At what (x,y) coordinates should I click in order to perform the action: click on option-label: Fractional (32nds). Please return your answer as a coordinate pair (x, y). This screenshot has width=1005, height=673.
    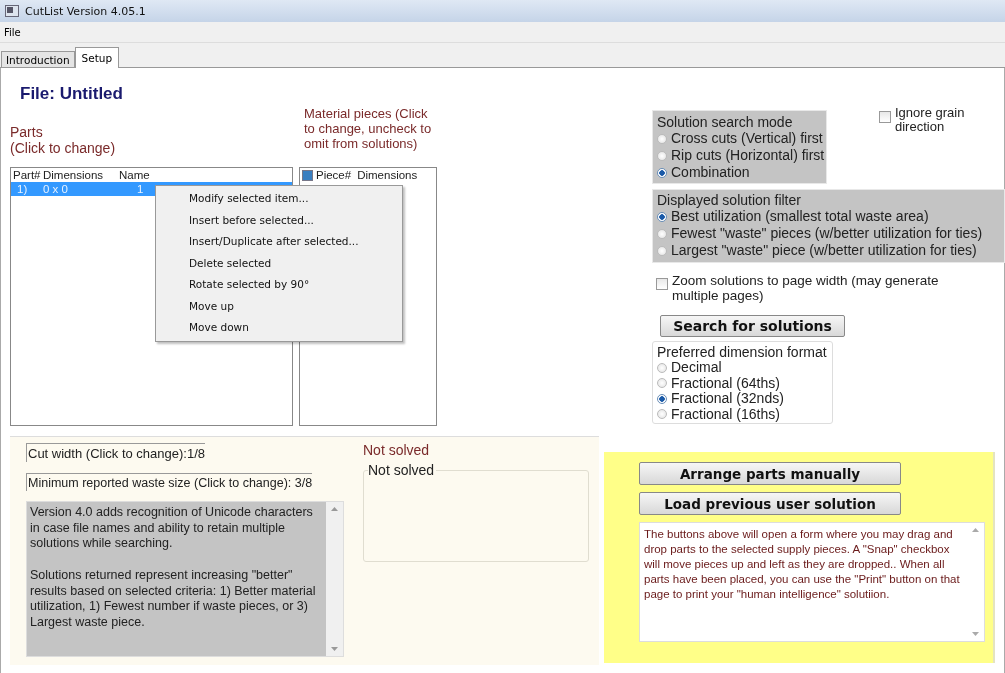
    Looking at the image, I should click on (727, 399).